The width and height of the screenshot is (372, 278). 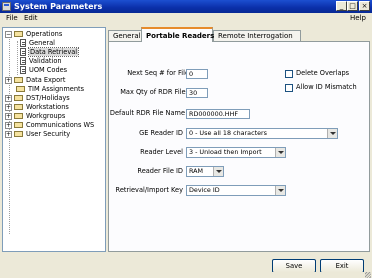 What do you see at coordinates (257, 35) in the screenshot?
I see `tab-remote-interrogation: Remote Interrogation` at bounding box center [257, 35].